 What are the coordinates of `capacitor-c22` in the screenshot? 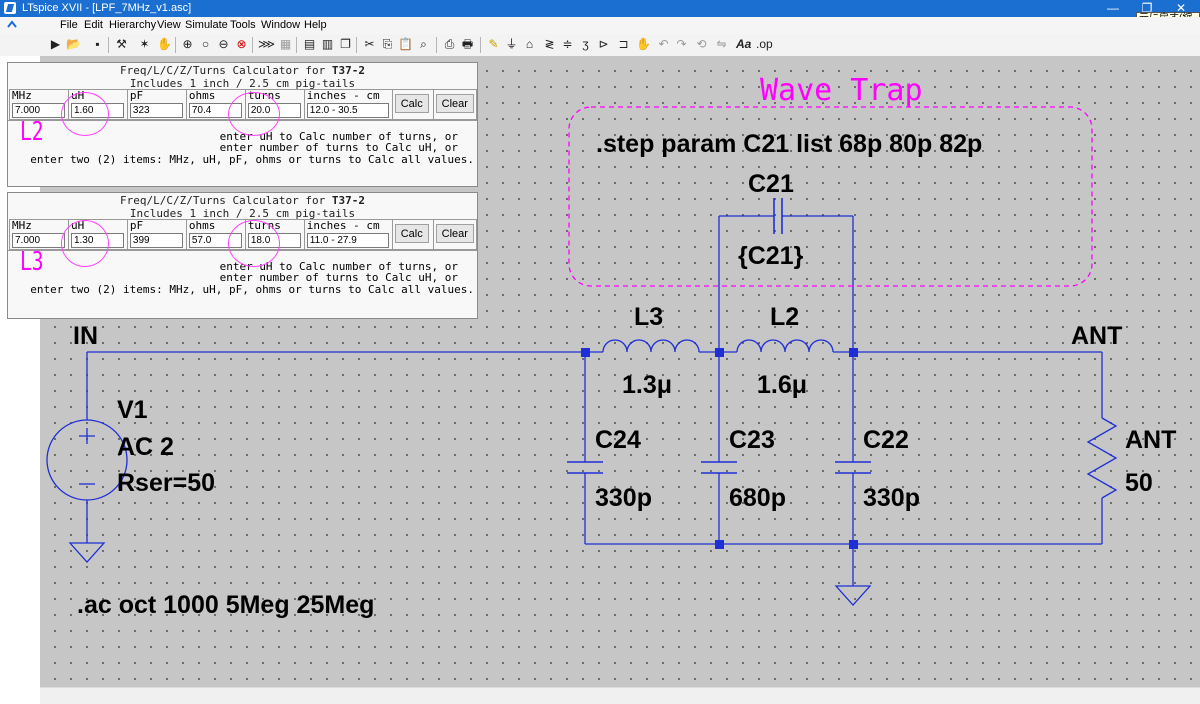 It's located at (853, 467).